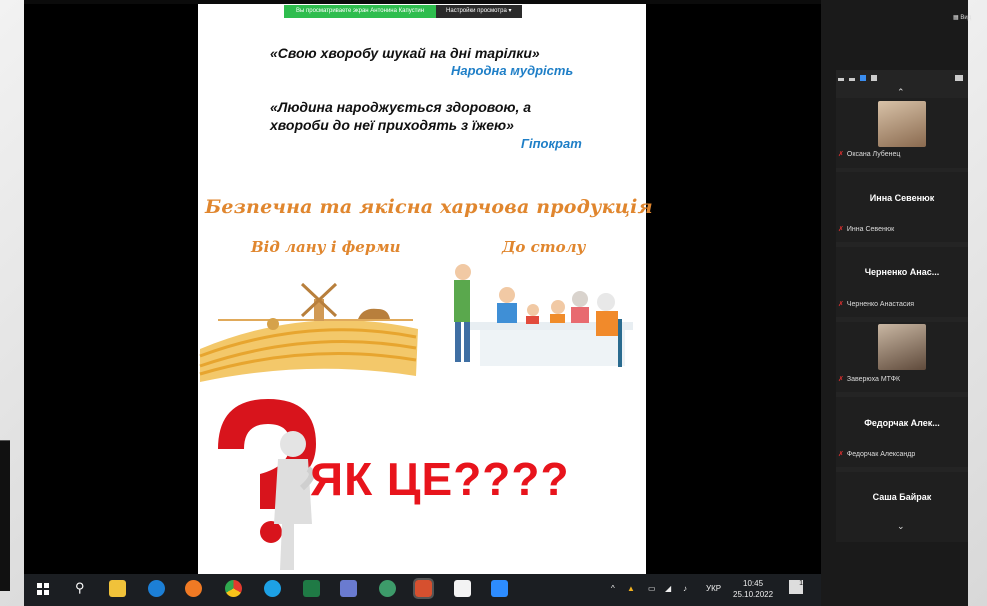 This screenshot has height=606, width=987. I want to click on strip-view-icon, so click(852, 79).